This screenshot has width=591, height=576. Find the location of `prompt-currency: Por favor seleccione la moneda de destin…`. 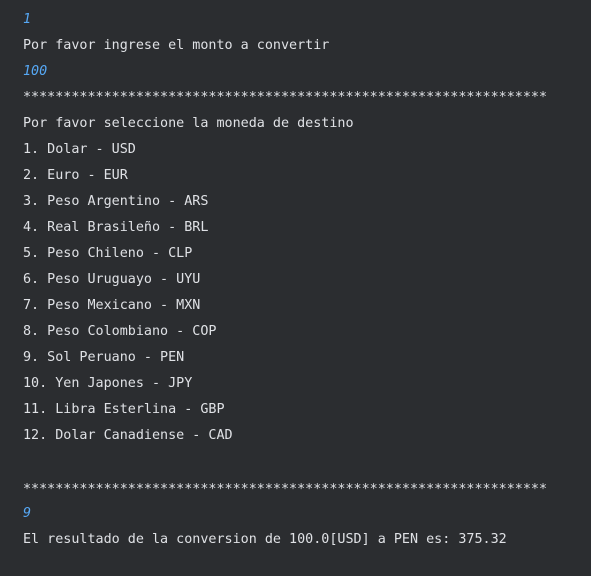

prompt-currency: Por favor seleccione la moneda de destin… is located at coordinates (188, 123).